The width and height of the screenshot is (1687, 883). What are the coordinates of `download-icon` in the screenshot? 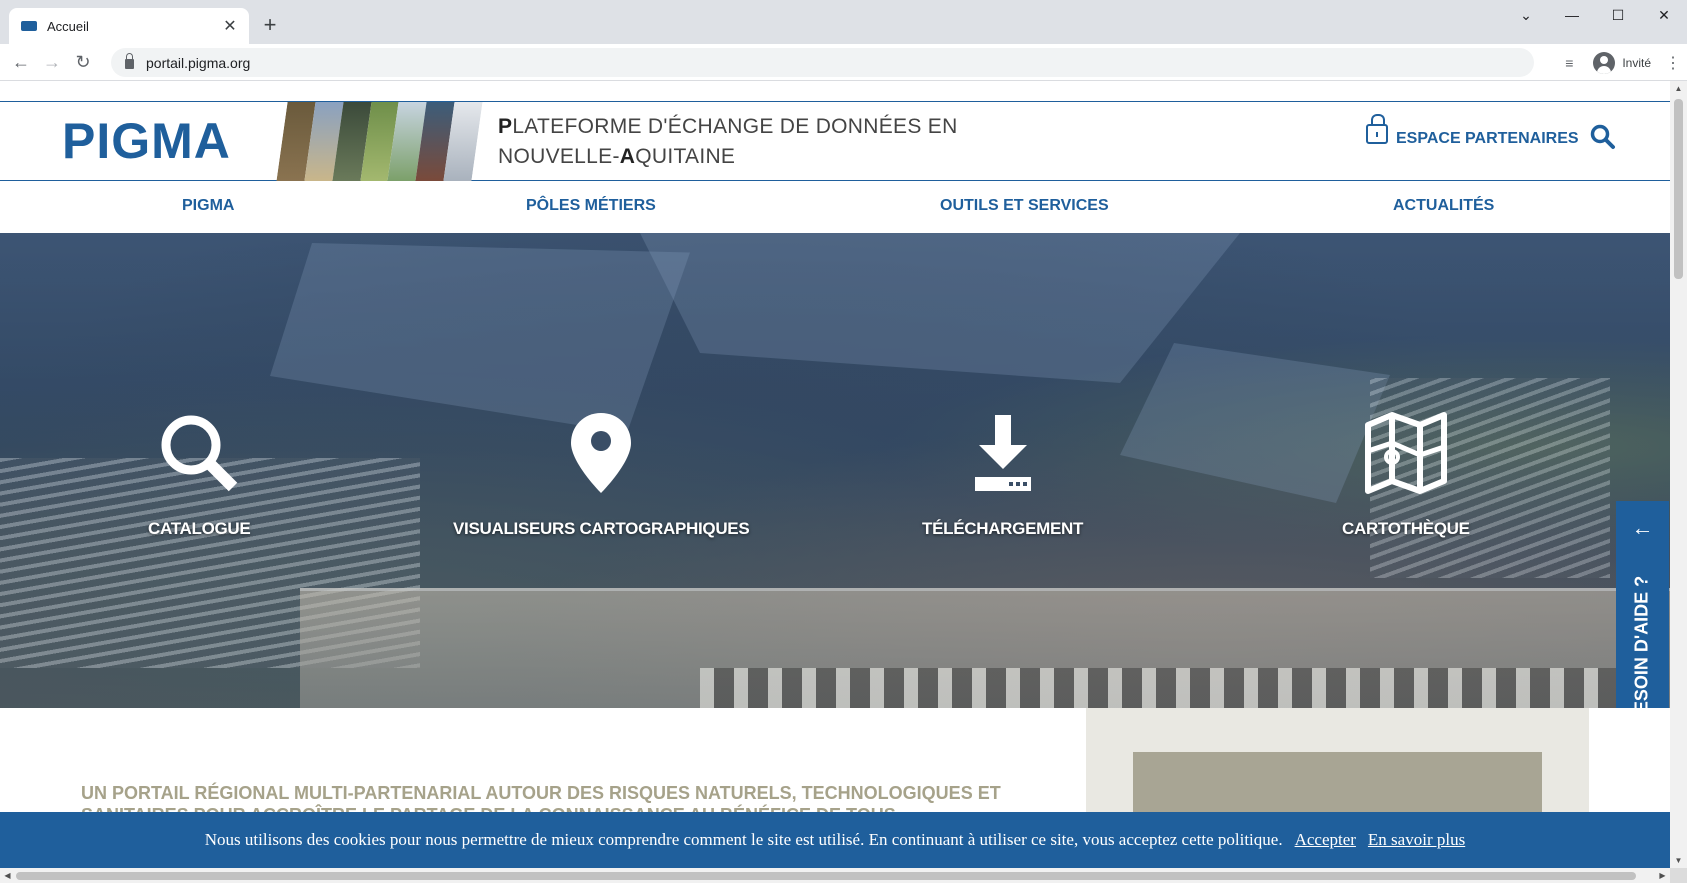 It's located at (1003, 453).